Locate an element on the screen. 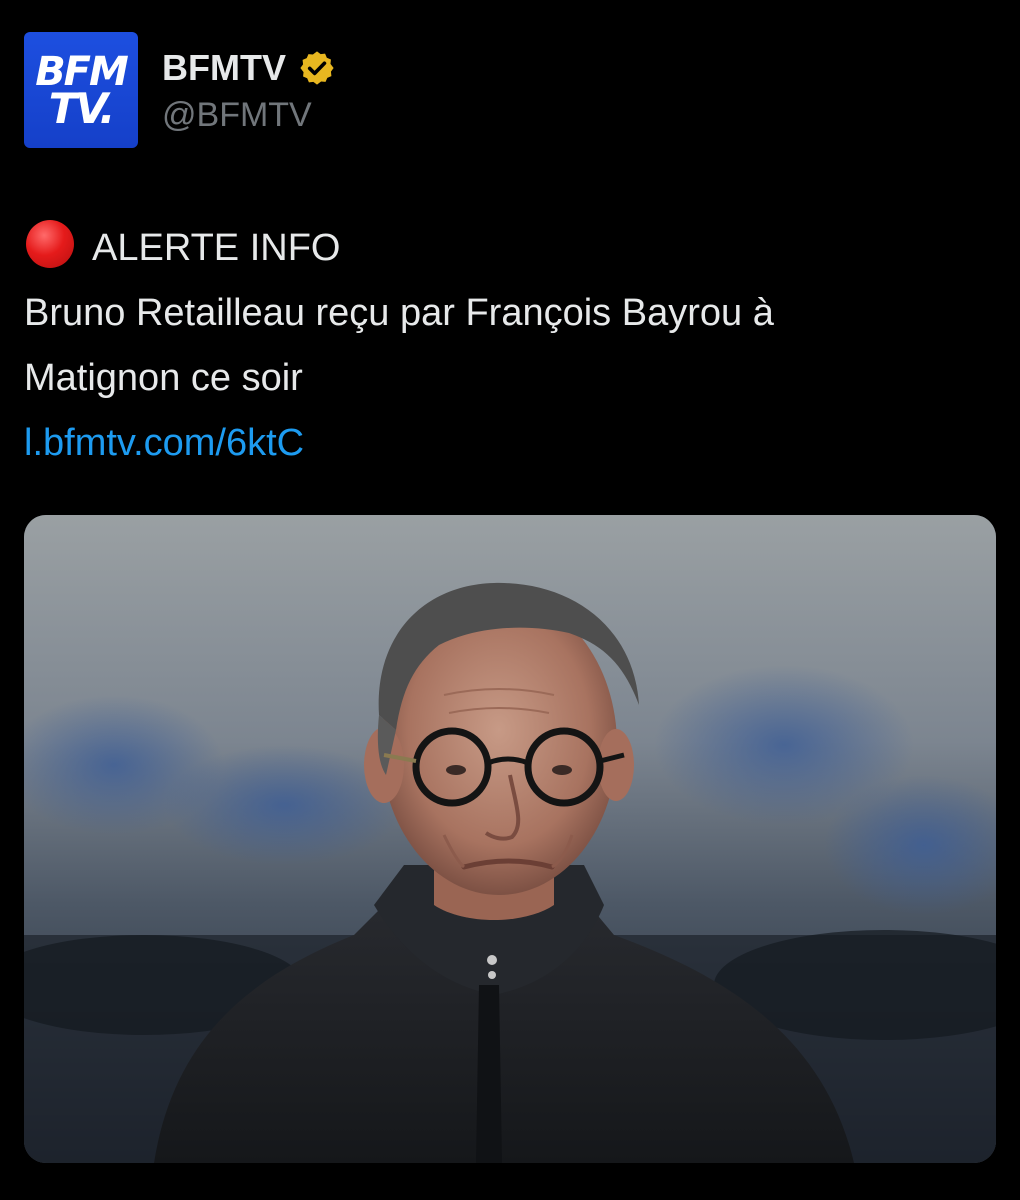 This screenshot has width=1020, height=1200. handle: @BFMTV is located at coordinates (249, 115).